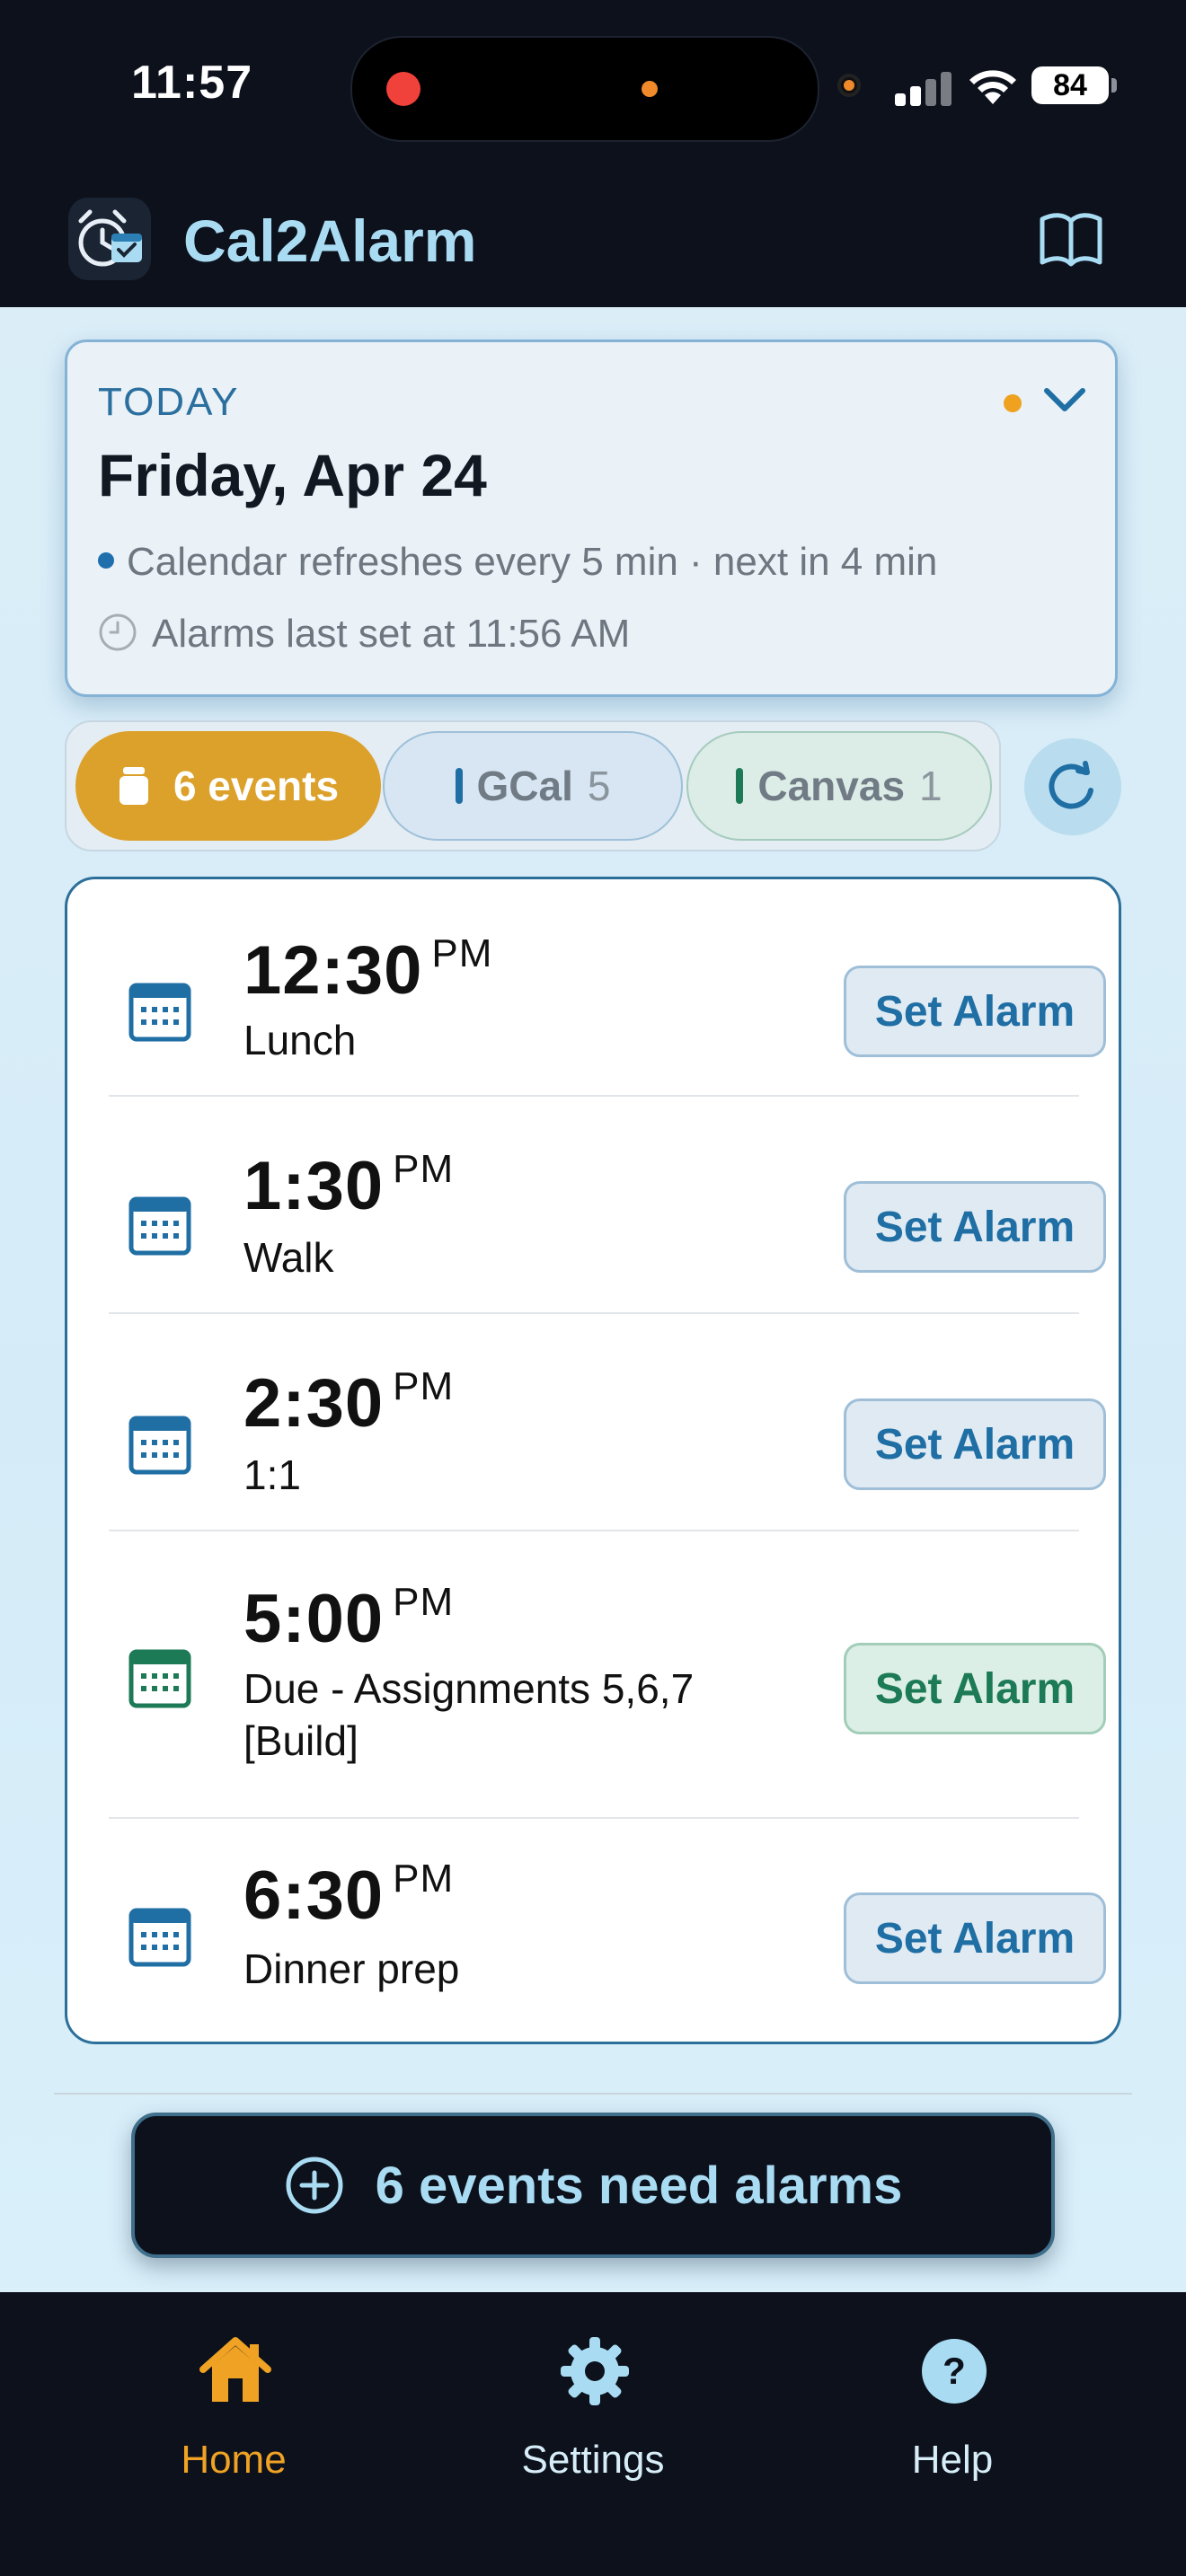  I want to click on event-time: 6:30 PM, so click(348, 1896).